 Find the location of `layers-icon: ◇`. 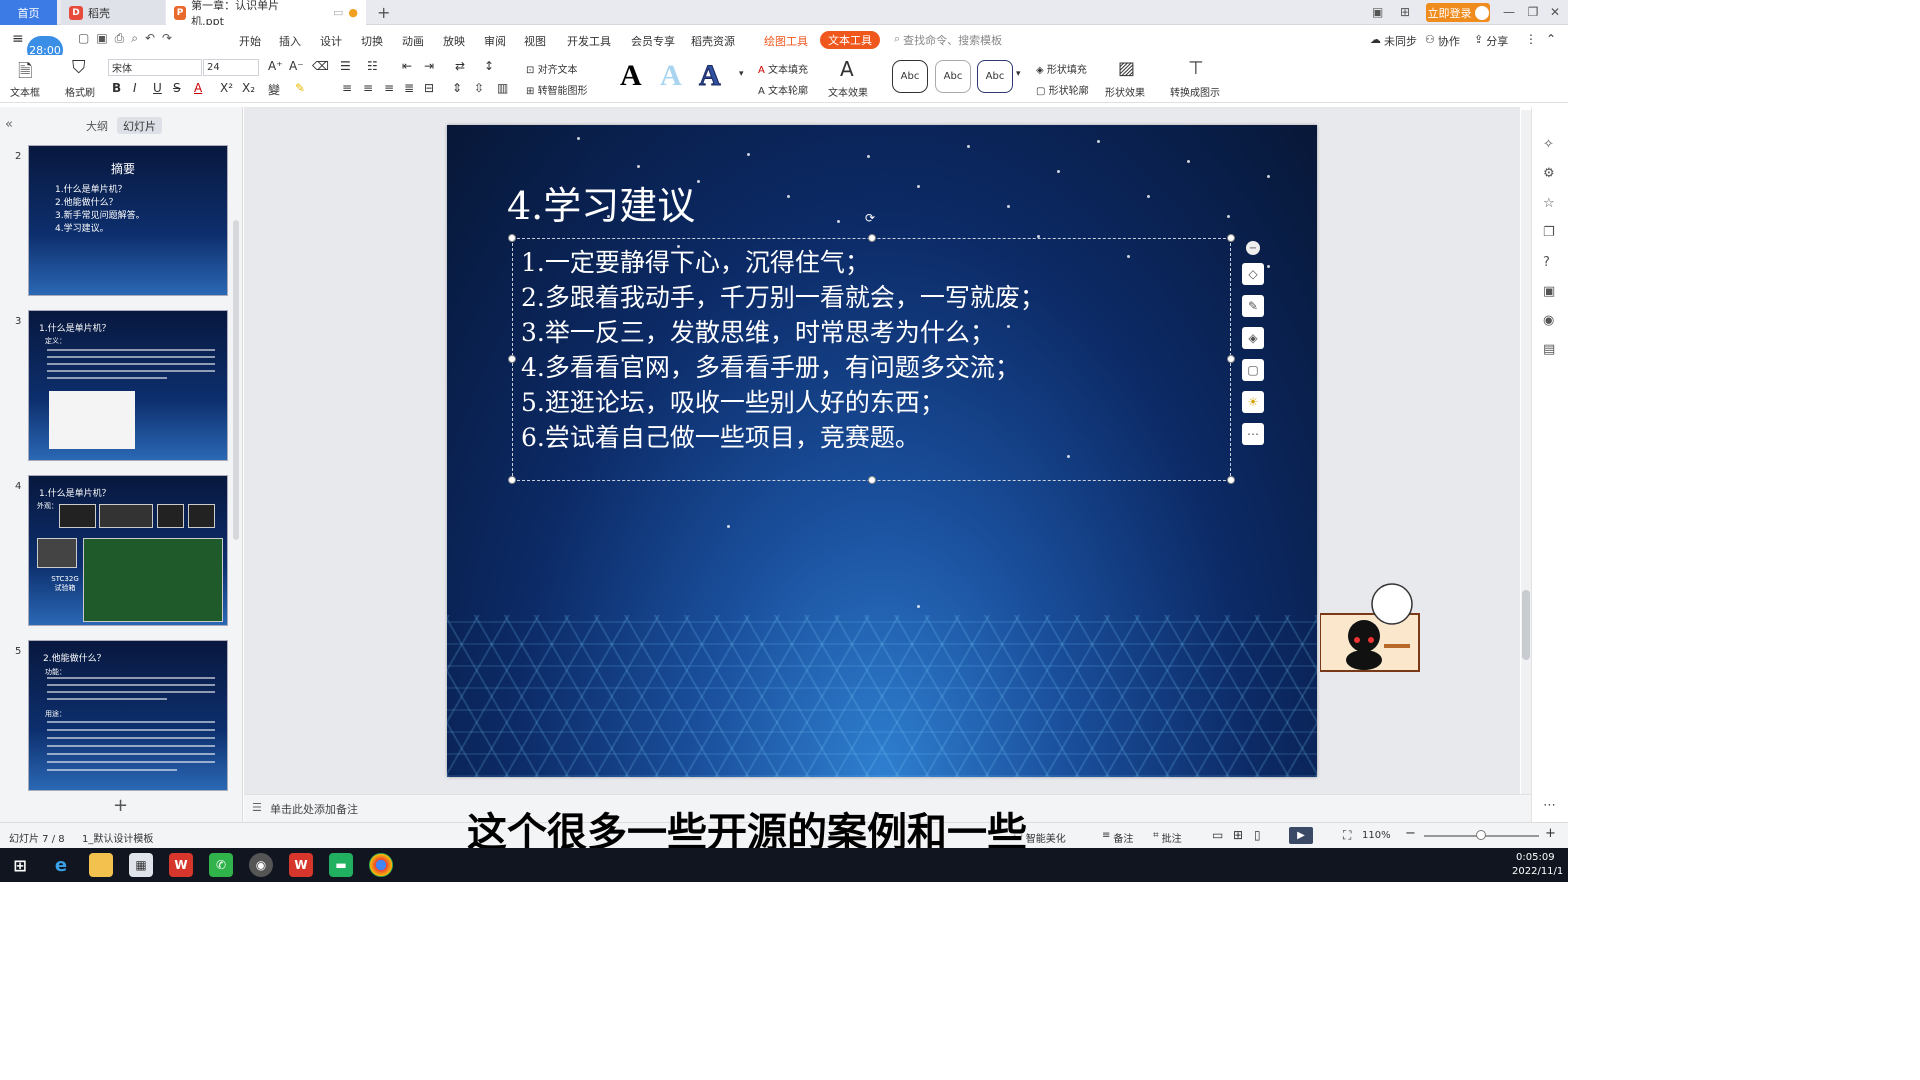

layers-icon: ◇ is located at coordinates (1253, 274).